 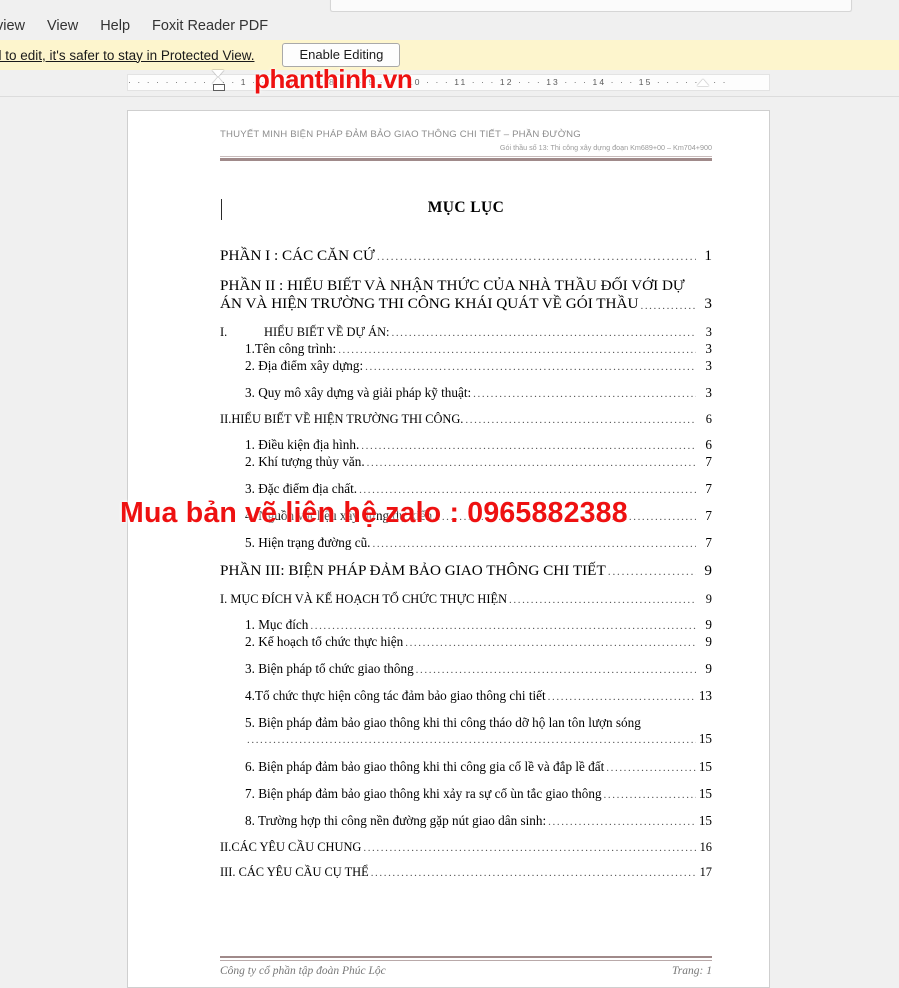 I want to click on footer-company: Công ty cổ phần tập đoàn Phúc Lộc, so click(x=303, y=971).